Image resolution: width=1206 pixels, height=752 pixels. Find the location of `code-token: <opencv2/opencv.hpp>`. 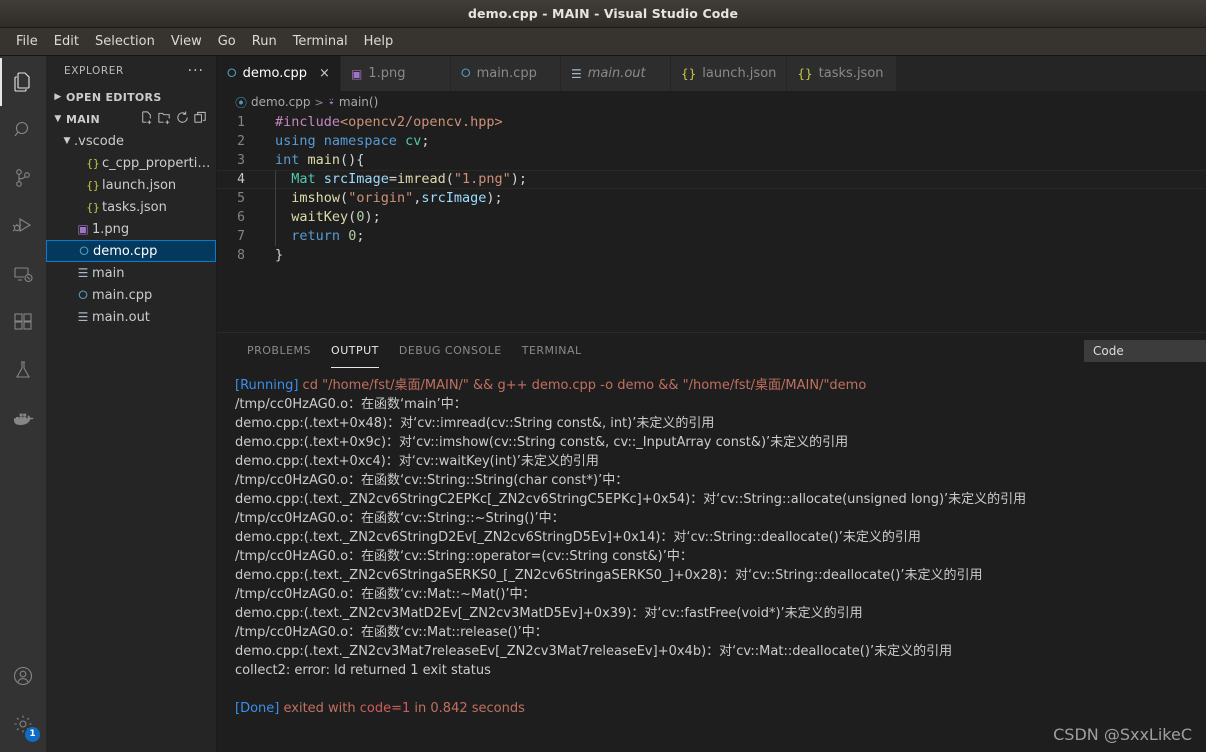

code-token: <opencv2/opencv.hpp> is located at coordinates (421, 122).